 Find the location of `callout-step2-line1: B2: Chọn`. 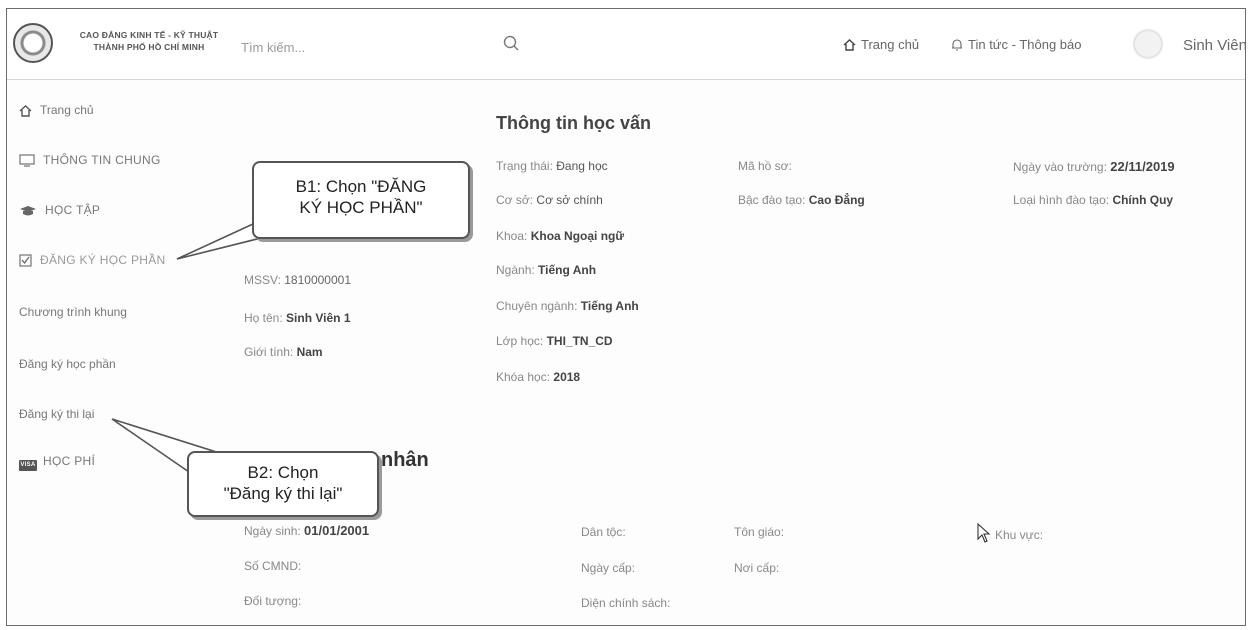

callout-step2-line1: B2: Chọn is located at coordinates (283, 472).